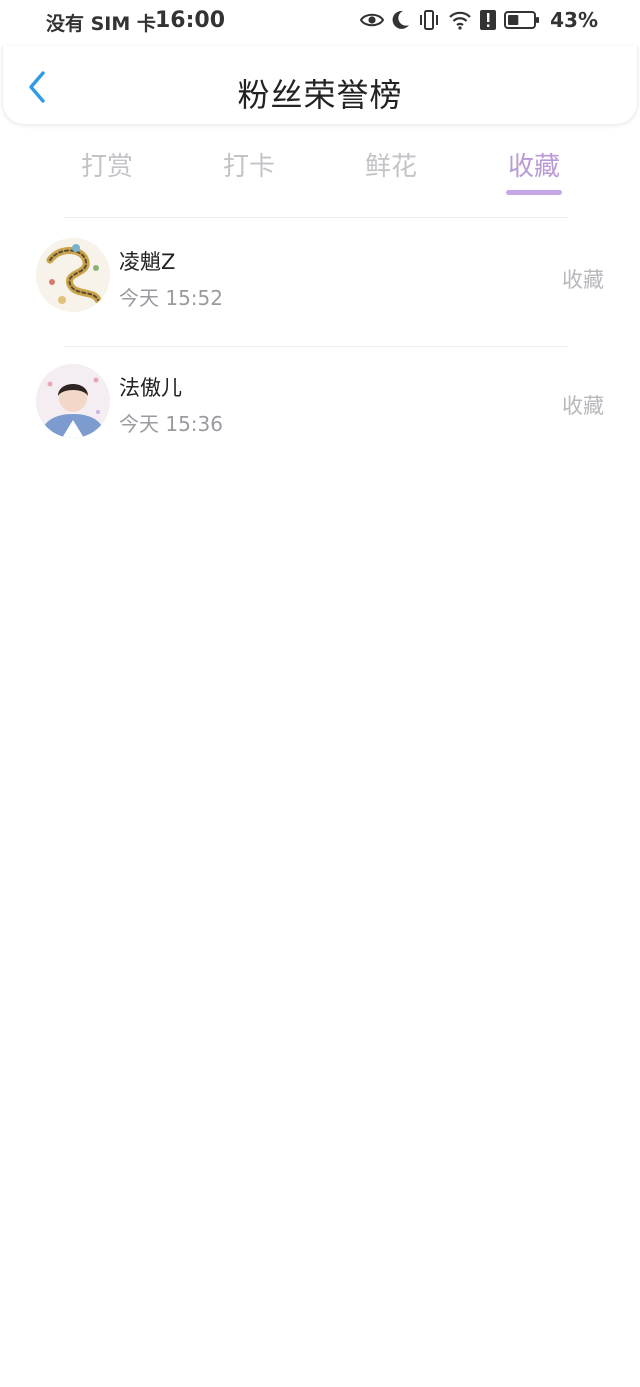 The height and width of the screenshot is (1387, 640). Describe the element at coordinates (401, 20) in the screenshot. I see `moon-icon` at that location.